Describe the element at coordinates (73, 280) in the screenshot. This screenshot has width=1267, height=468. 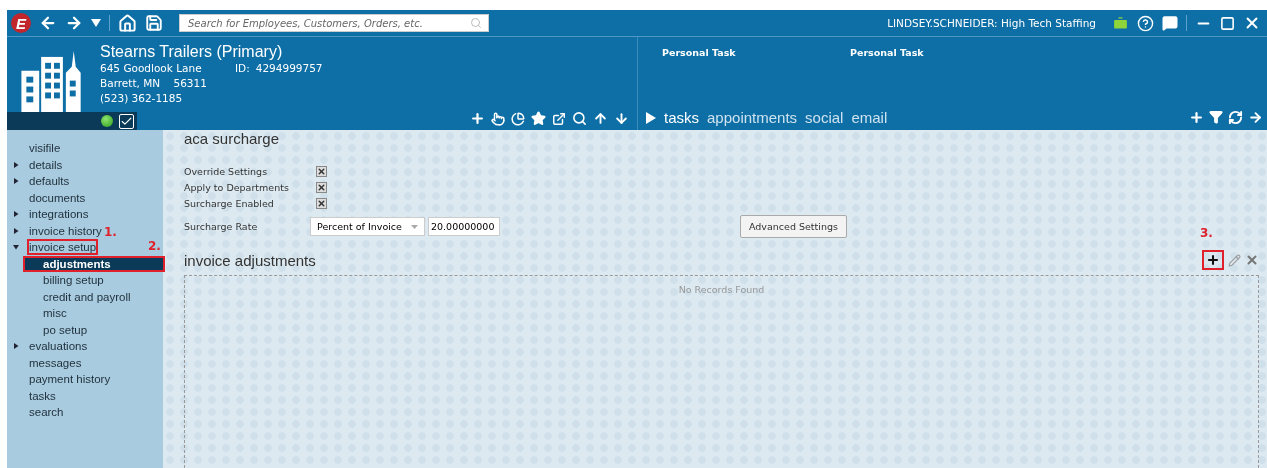
I see `sidebar-item: billing setup` at that location.